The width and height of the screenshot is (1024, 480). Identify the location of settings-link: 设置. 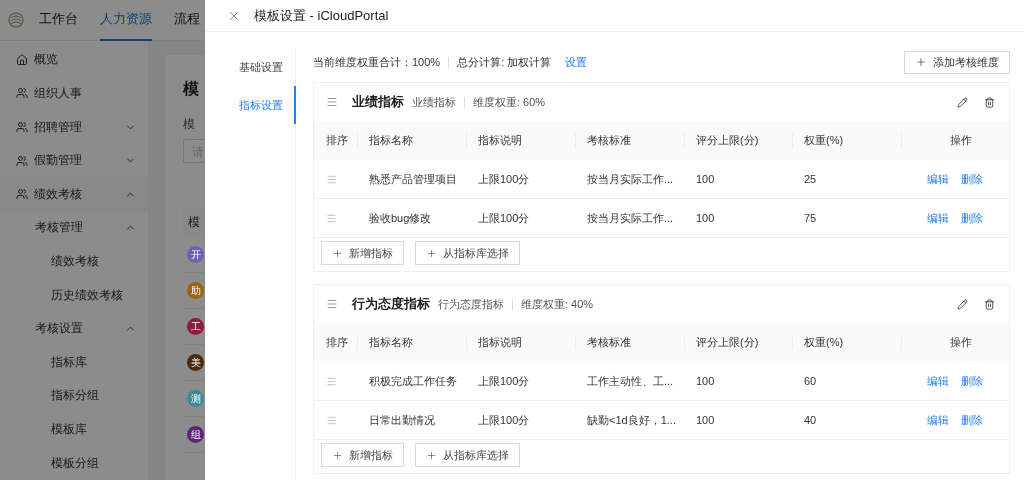
(576, 62).